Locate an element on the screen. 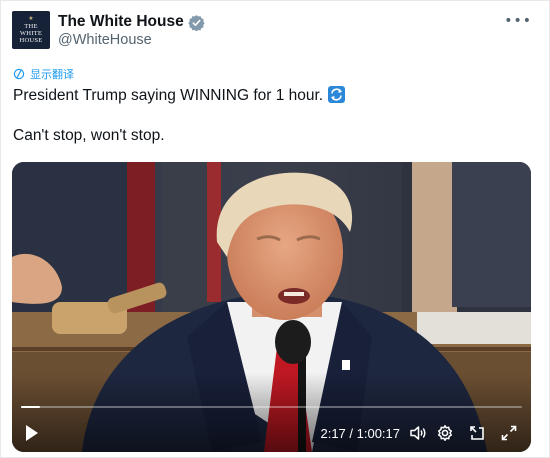 Image resolution: width=550 pixels, height=458 pixels. avatar-text-line: HOUSE is located at coordinates (31, 40).